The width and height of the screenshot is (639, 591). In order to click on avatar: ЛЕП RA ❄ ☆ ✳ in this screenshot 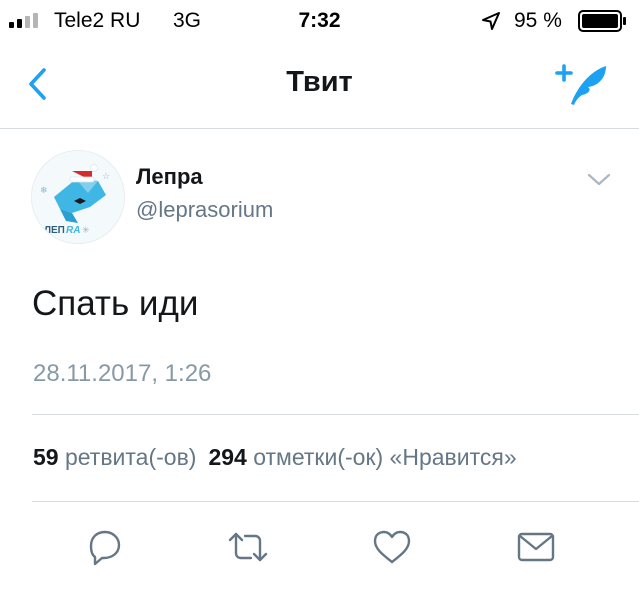, I will do `click(78, 197)`.